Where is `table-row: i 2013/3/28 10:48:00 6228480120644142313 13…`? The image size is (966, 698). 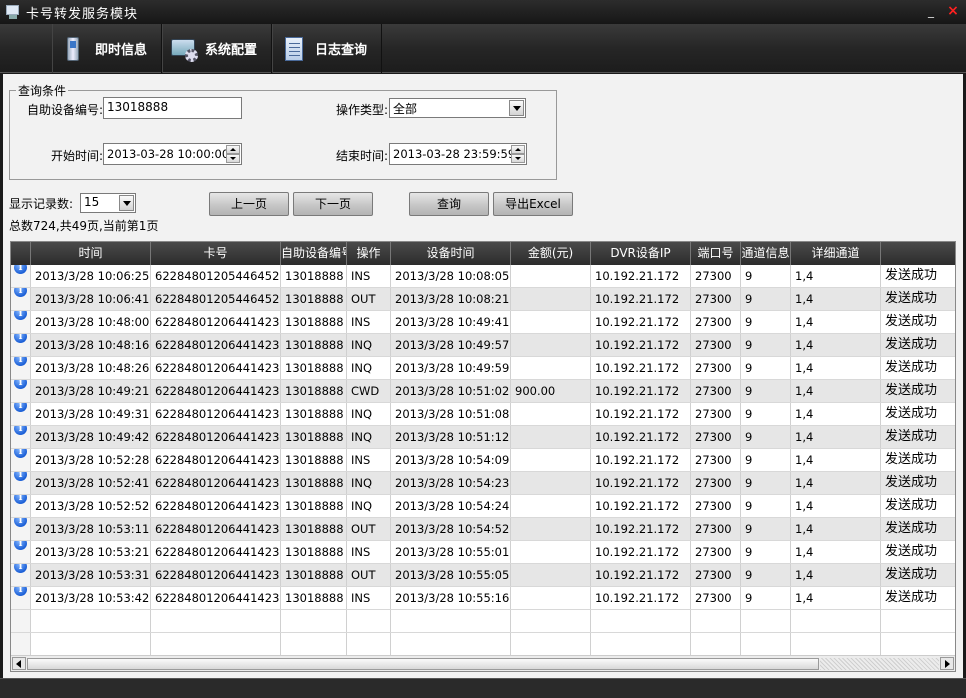 table-row: i 2013/3/28 10:48:00 6228480120644142313 13… is located at coordinates (483, 322).